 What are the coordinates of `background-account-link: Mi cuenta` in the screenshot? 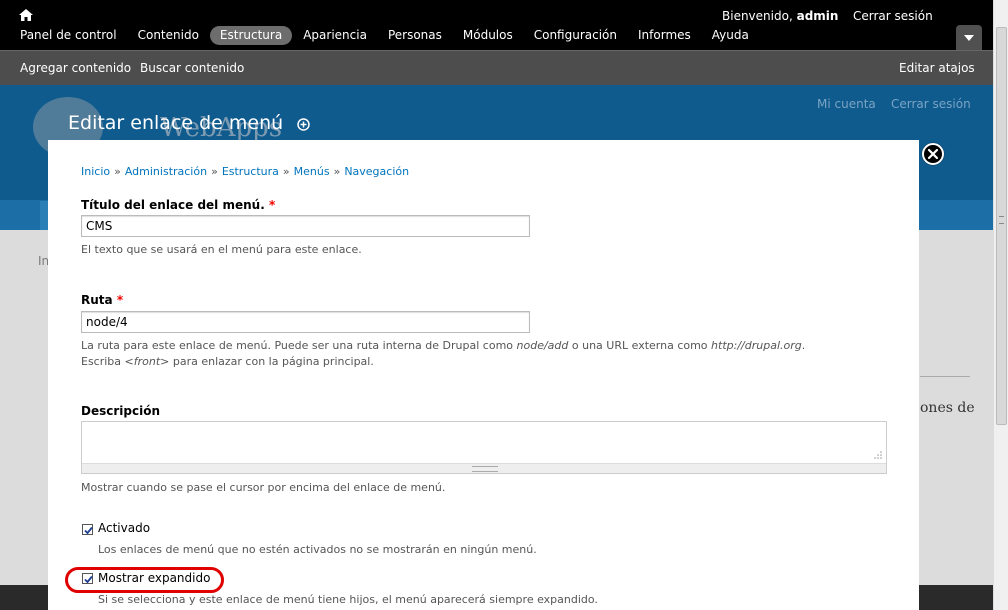 It's located at (846, 104).